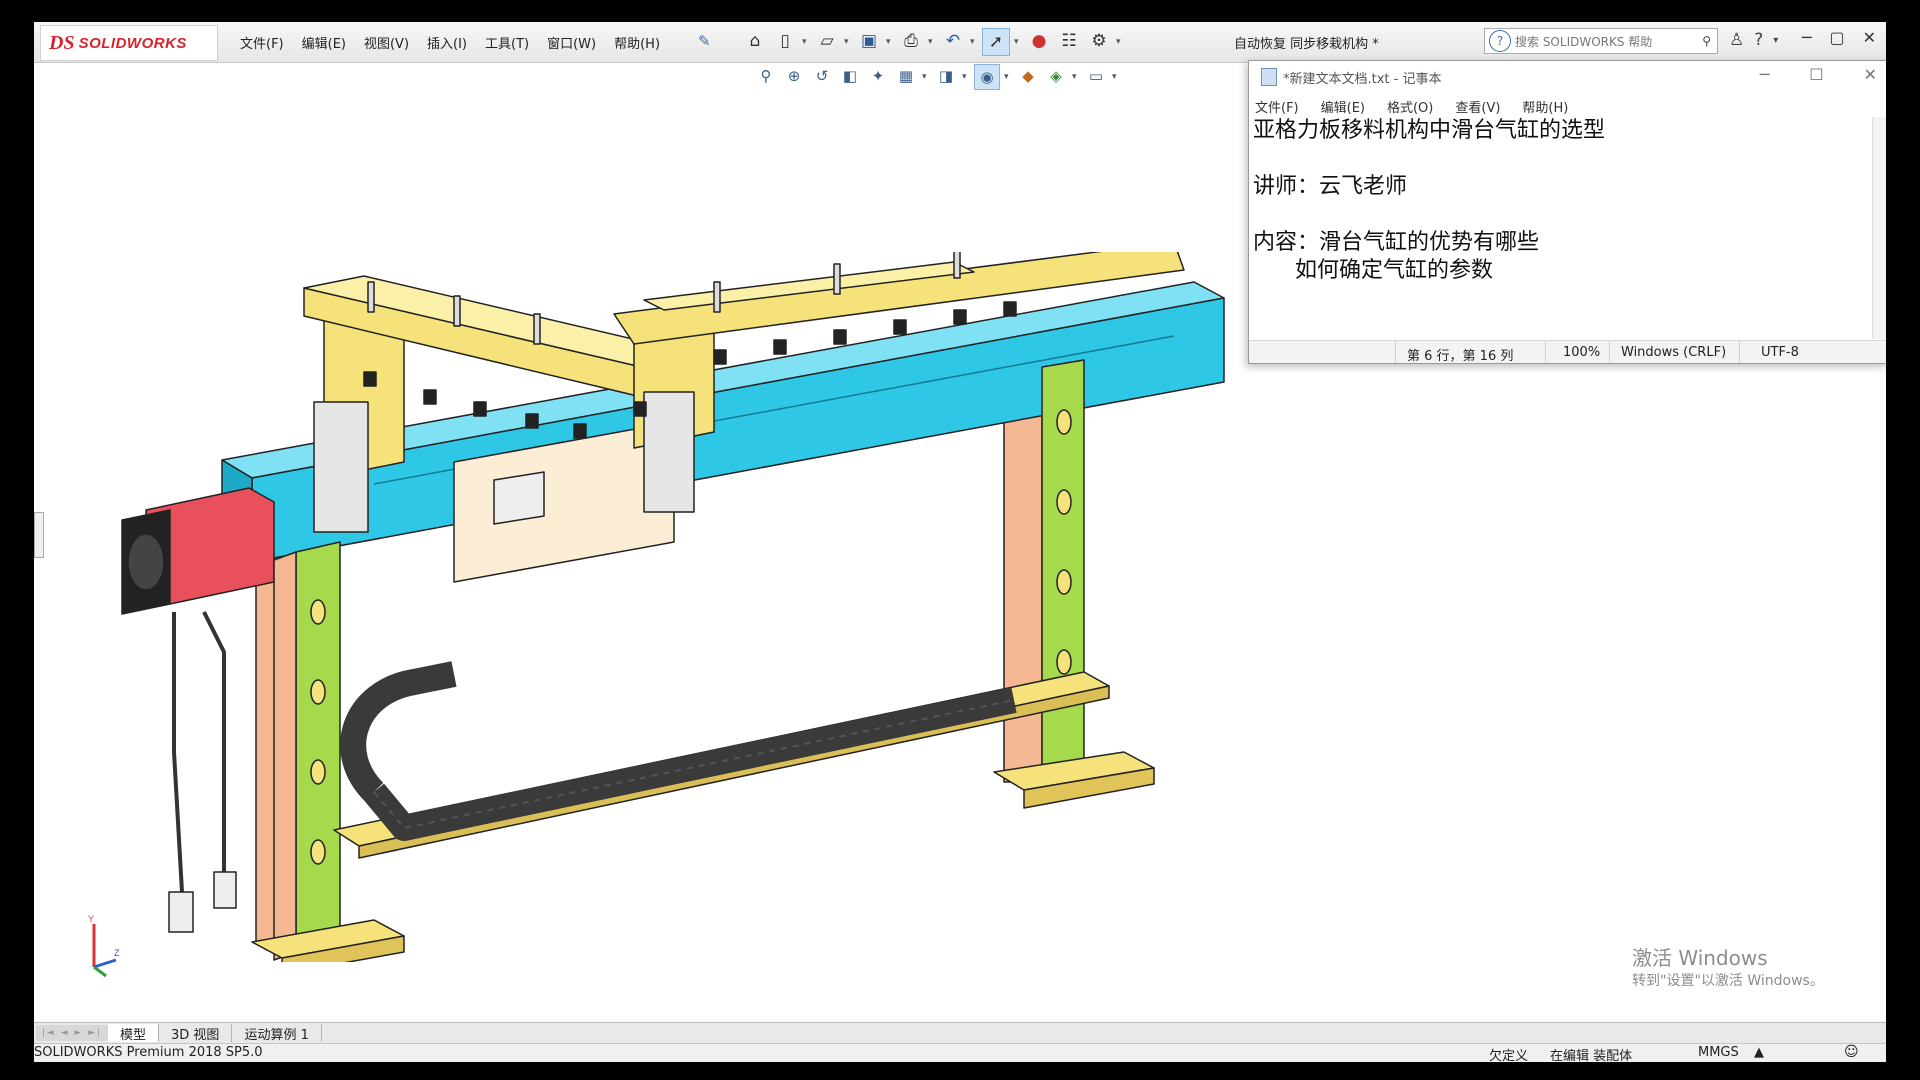 This screenshot has height=1080, width=1920. I want to click on menu-insert: 插入(I), so click(447, 42).